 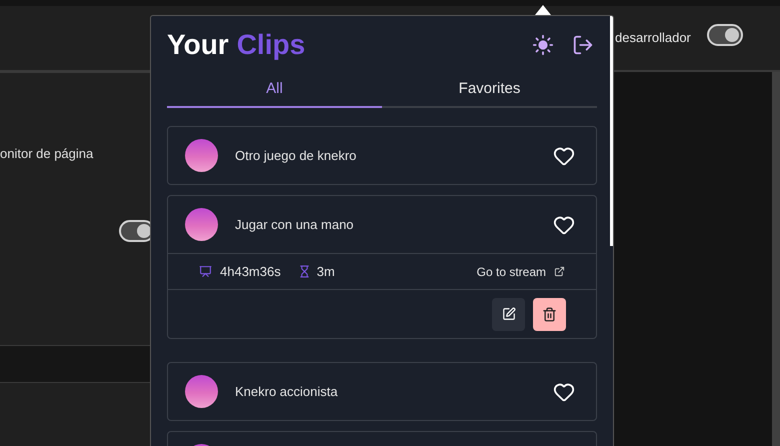 I want to click on monitor-icon, so click(x=205, y=271).